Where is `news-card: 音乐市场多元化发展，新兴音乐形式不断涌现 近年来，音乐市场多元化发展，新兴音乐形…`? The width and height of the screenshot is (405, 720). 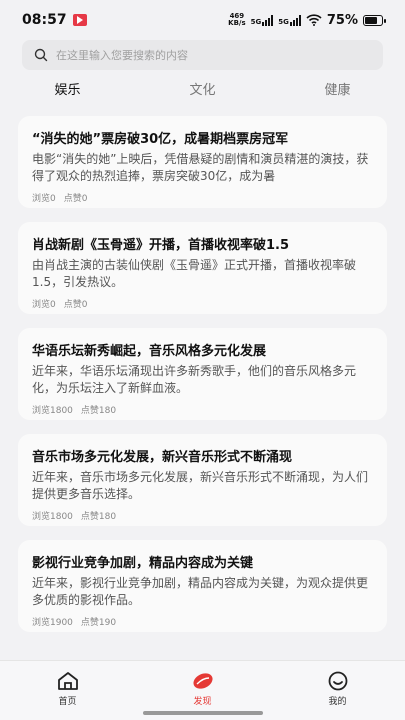 news-card: 音乐市场多元化发展，新兴音乐形式不断涌现 近年来，音乐市场多元化发展，新兴音乐形… is located at coordinates (202, 480).